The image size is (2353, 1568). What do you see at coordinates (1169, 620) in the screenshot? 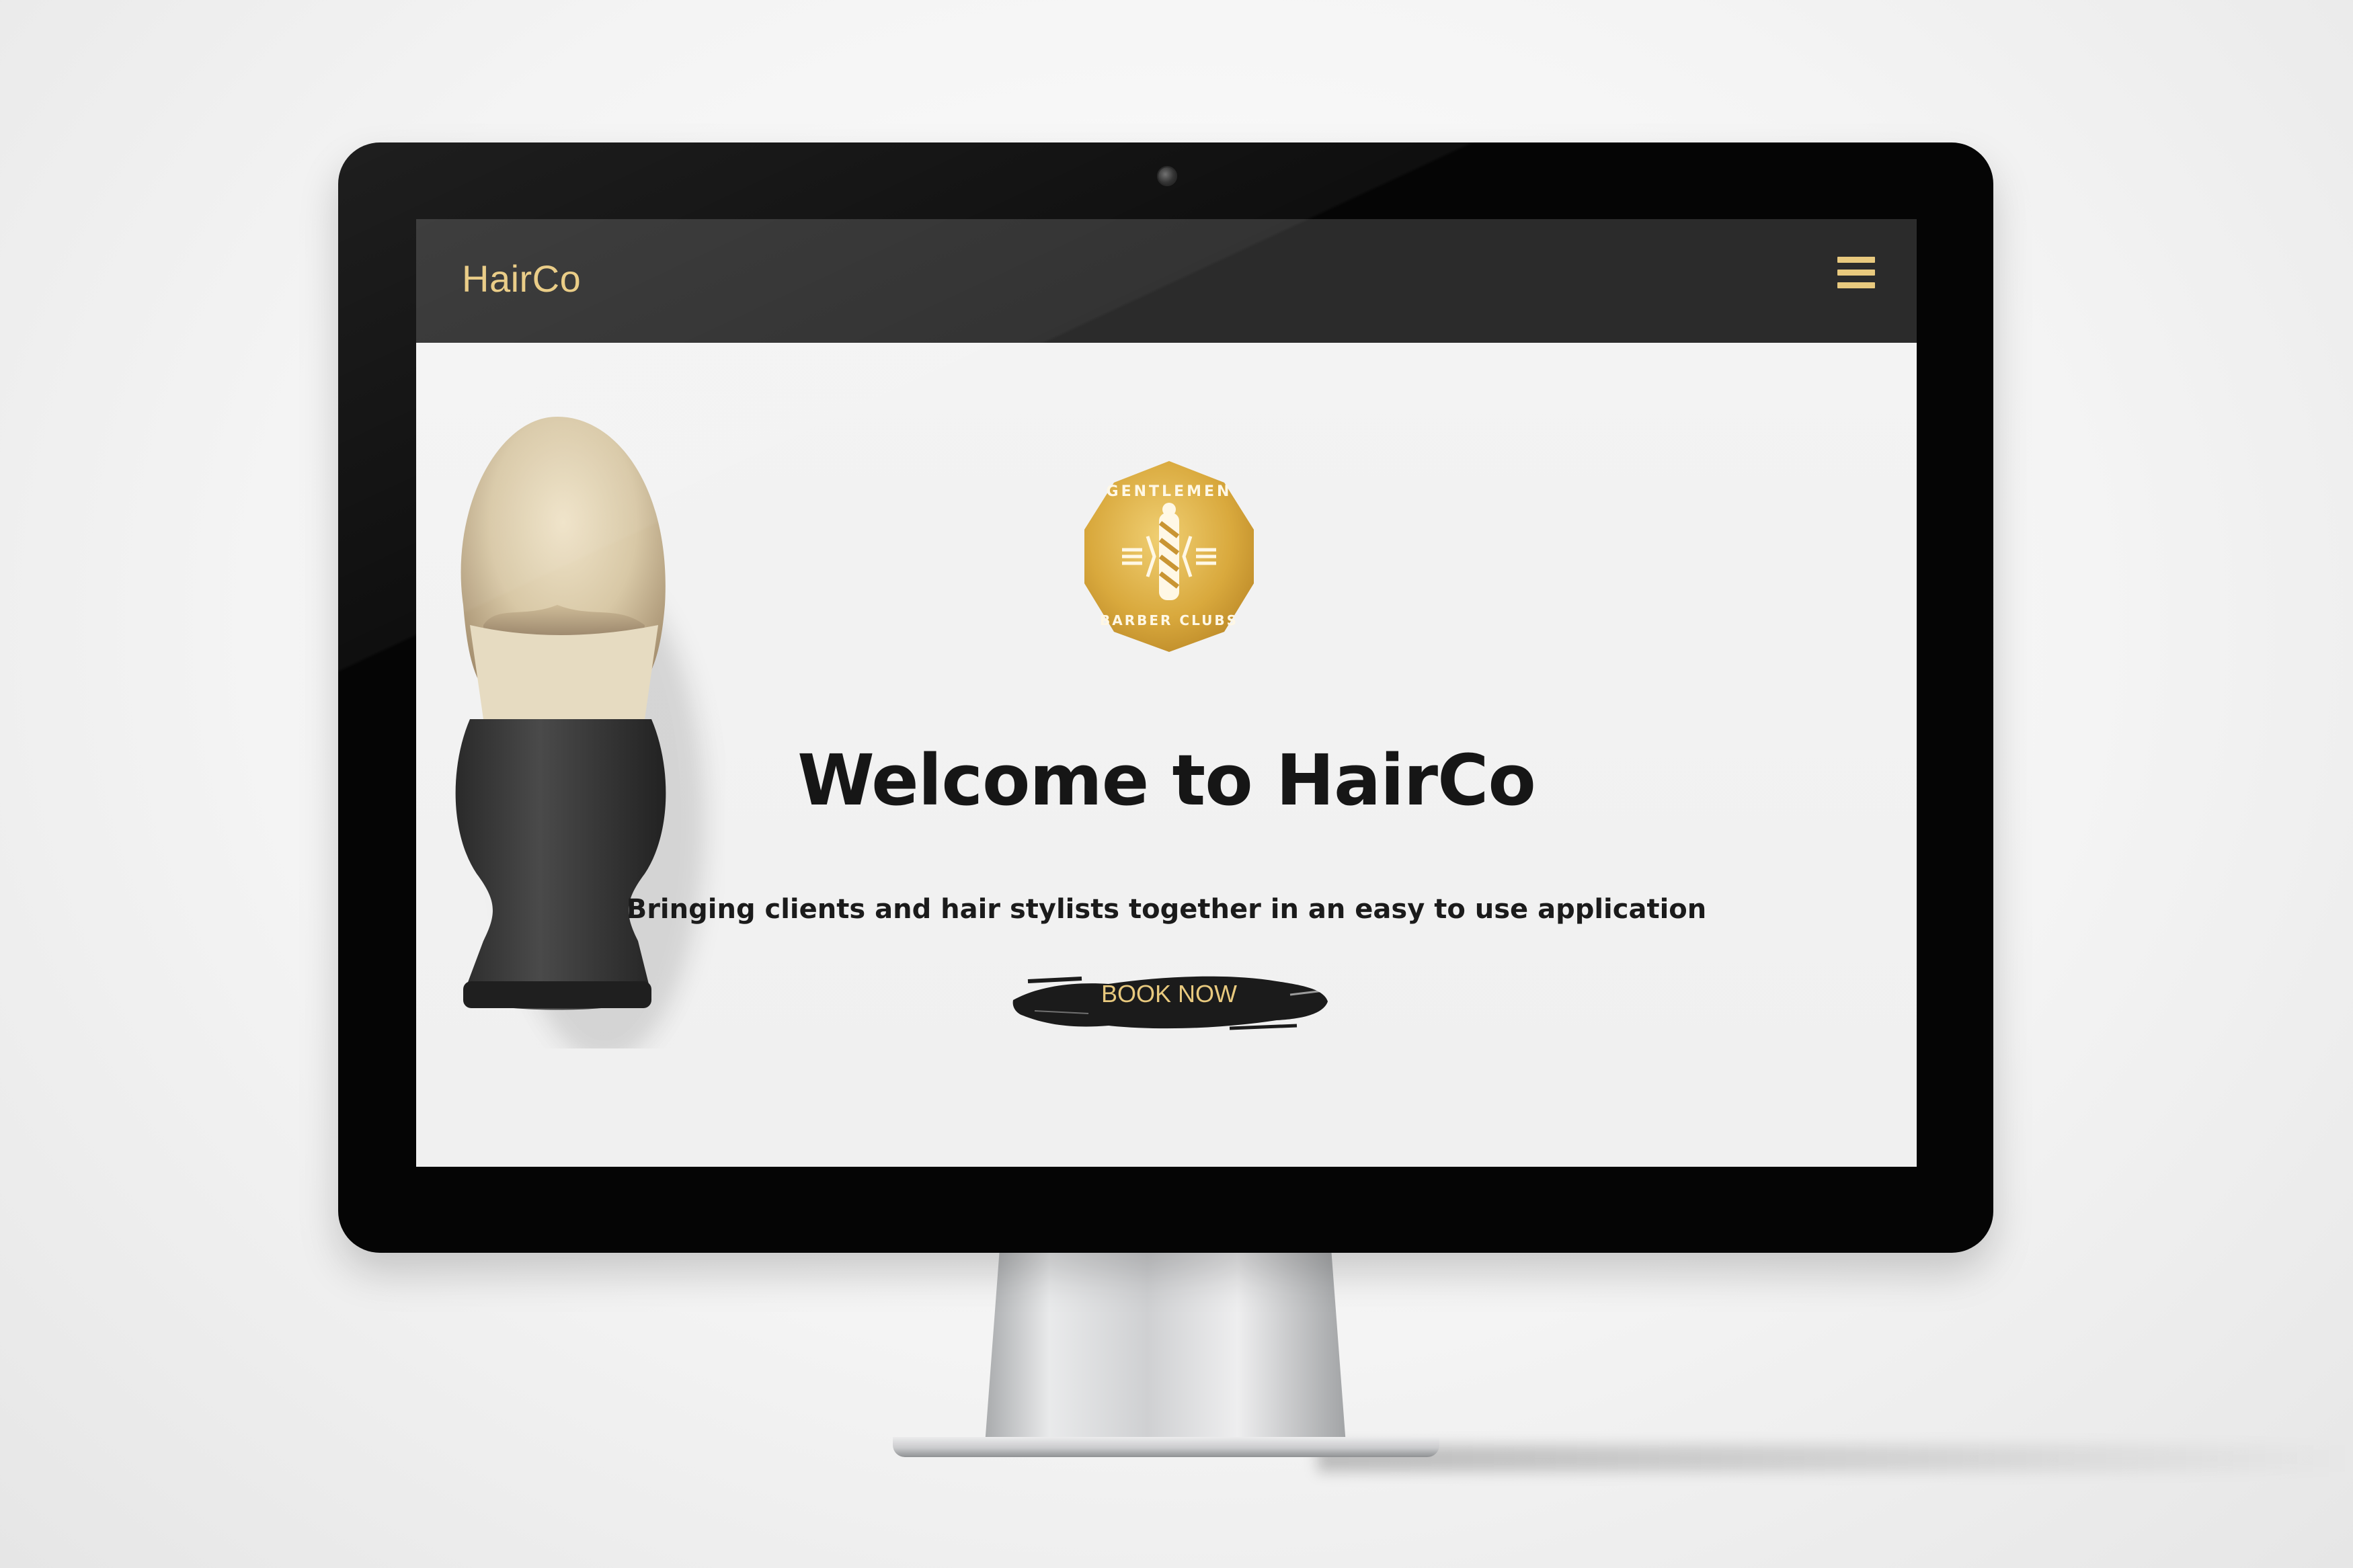
I see `logo-text-bottom: BARBER CLUBS` at bounding box center [1169, 620].